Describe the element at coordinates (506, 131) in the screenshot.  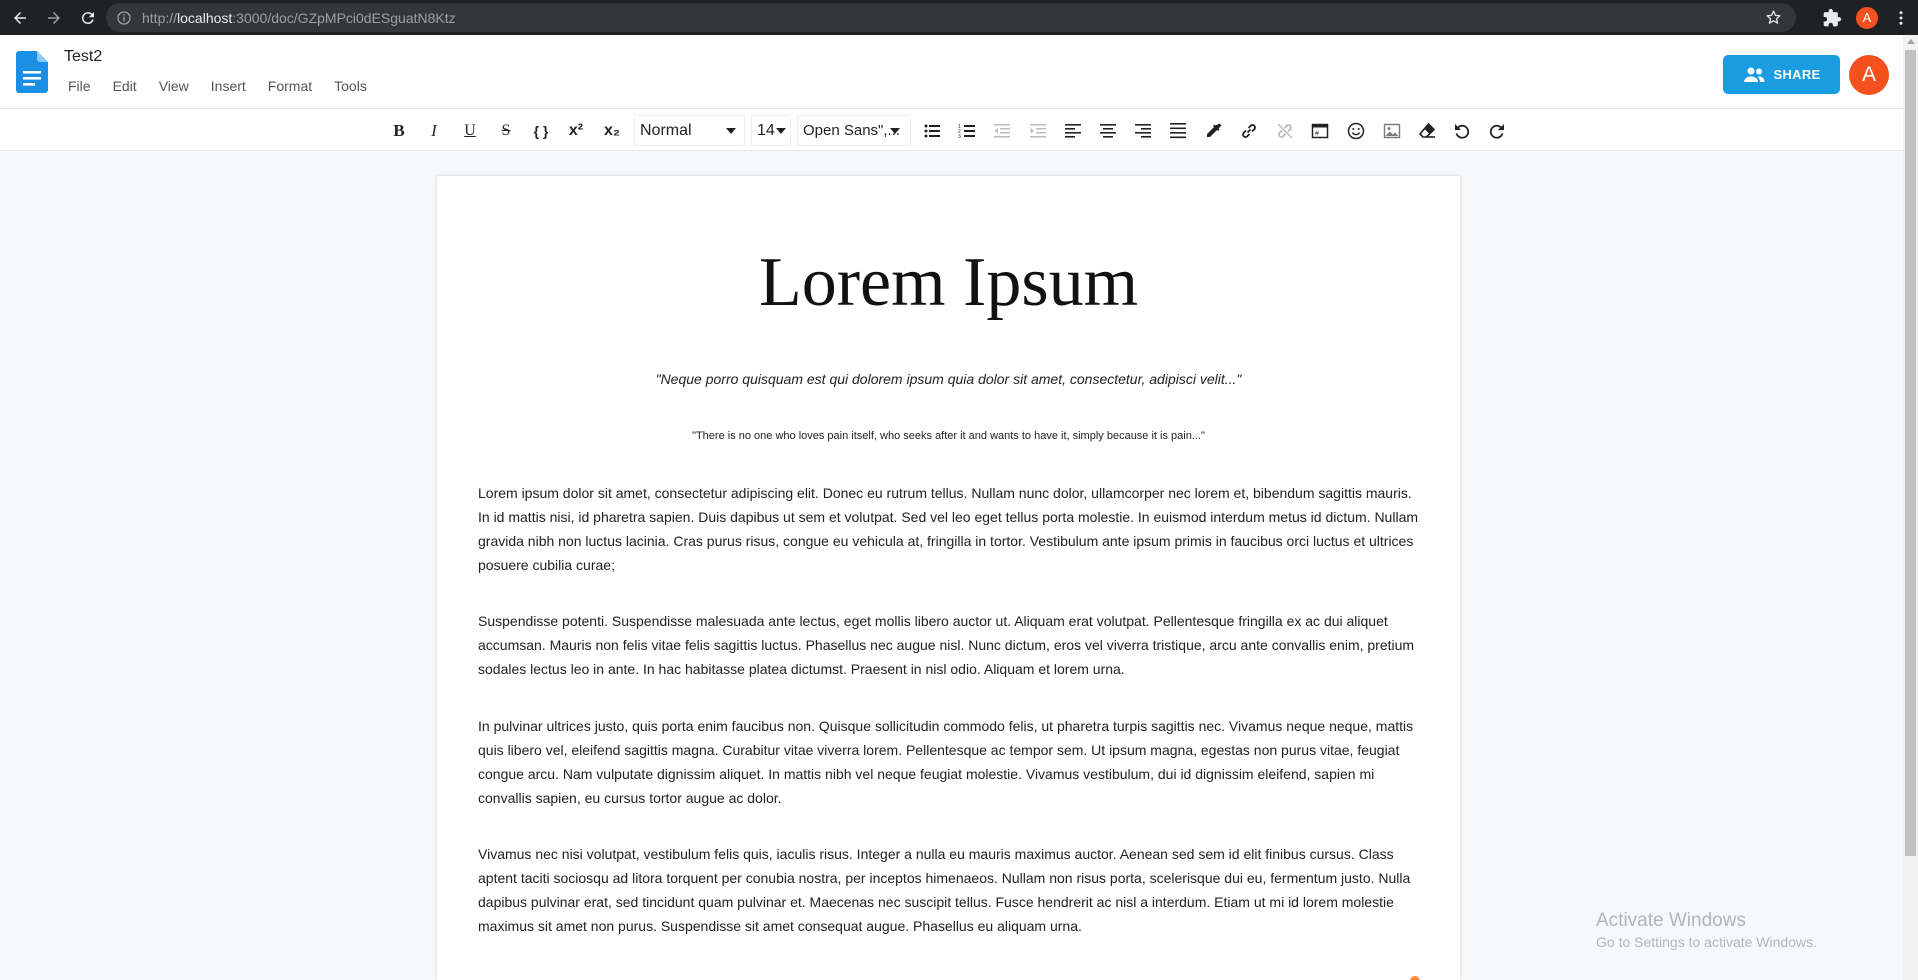
I see `strikethrough-button: S` at that location.